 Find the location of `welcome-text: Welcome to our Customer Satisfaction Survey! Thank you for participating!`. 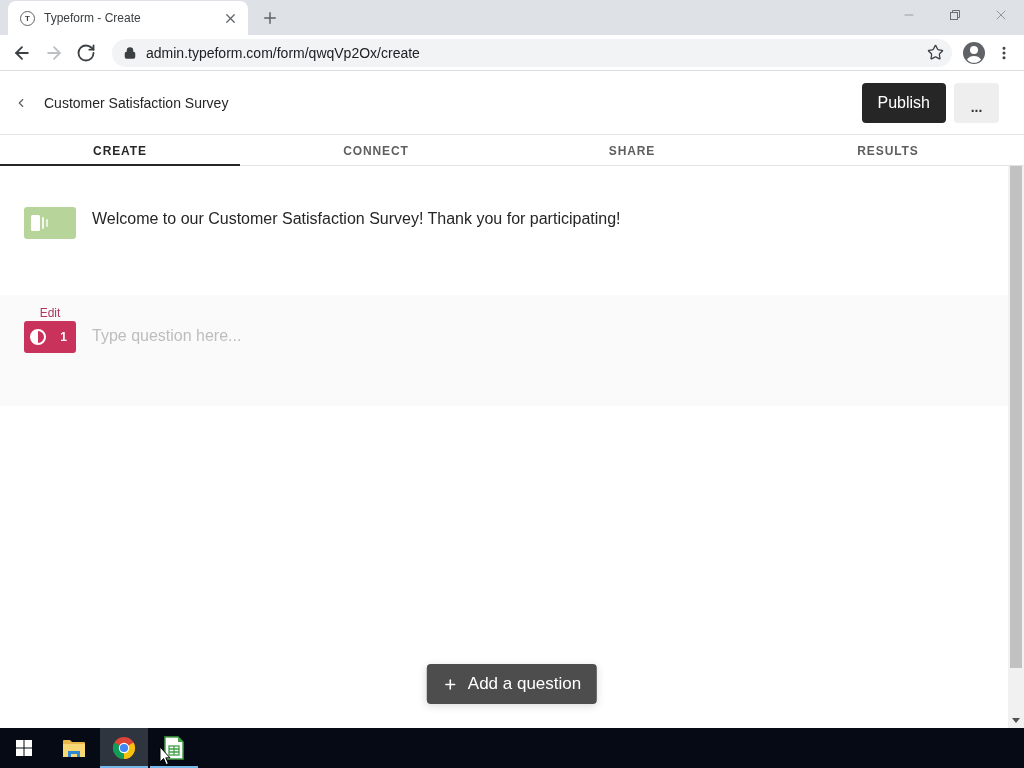

welcome-text: Welcome to our Customer Satisfaction Survey! Thank you for participating! is located at coordinates (356, 219).